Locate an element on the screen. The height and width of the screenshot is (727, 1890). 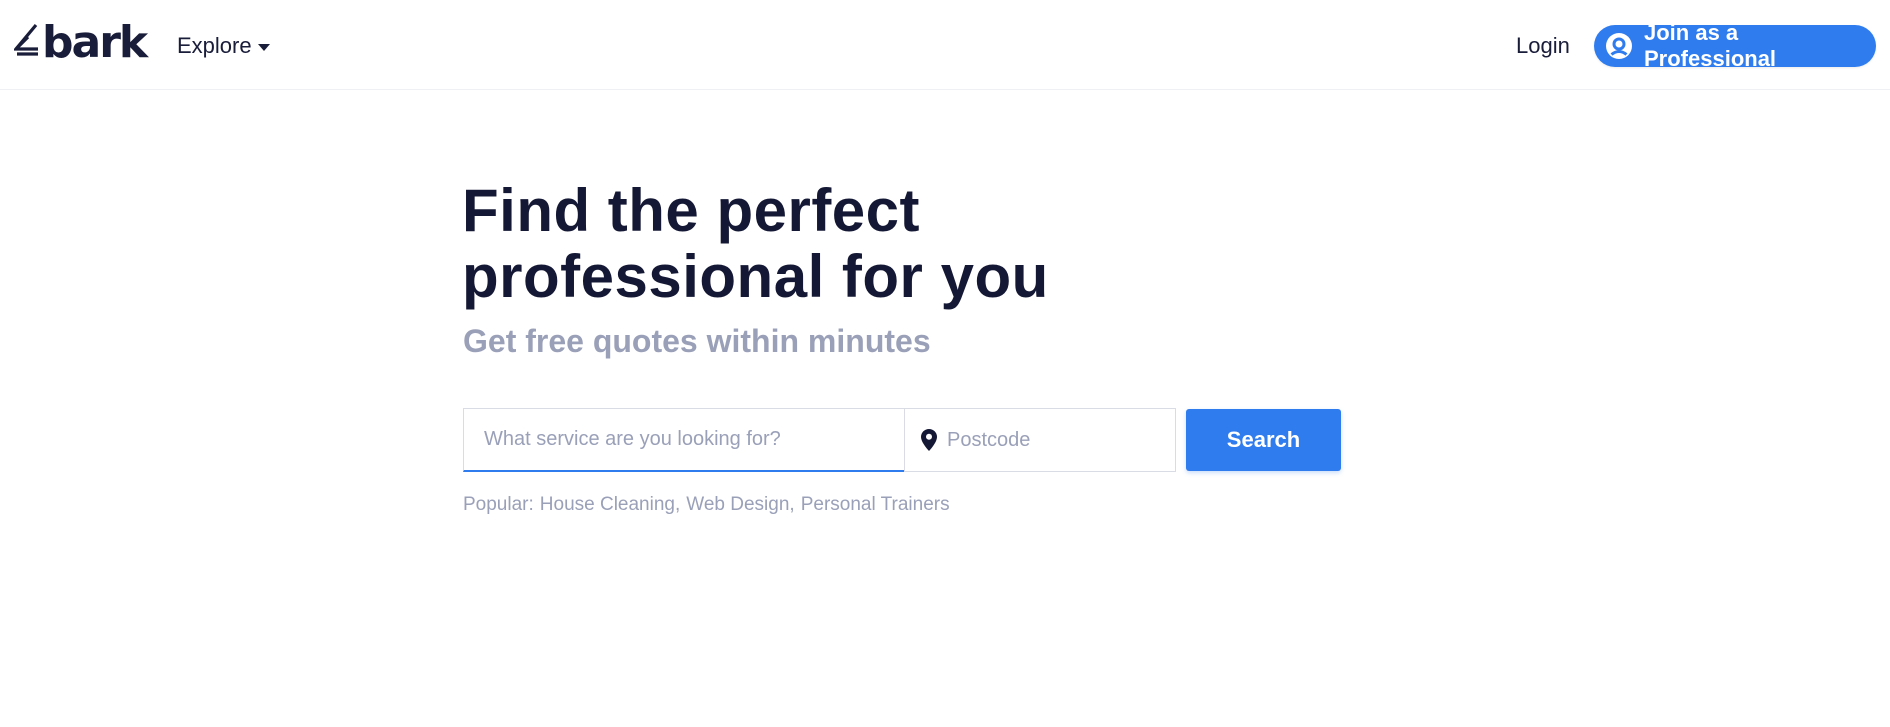
headline-line-1: Find the perfect is located at coordinates (691, 210).